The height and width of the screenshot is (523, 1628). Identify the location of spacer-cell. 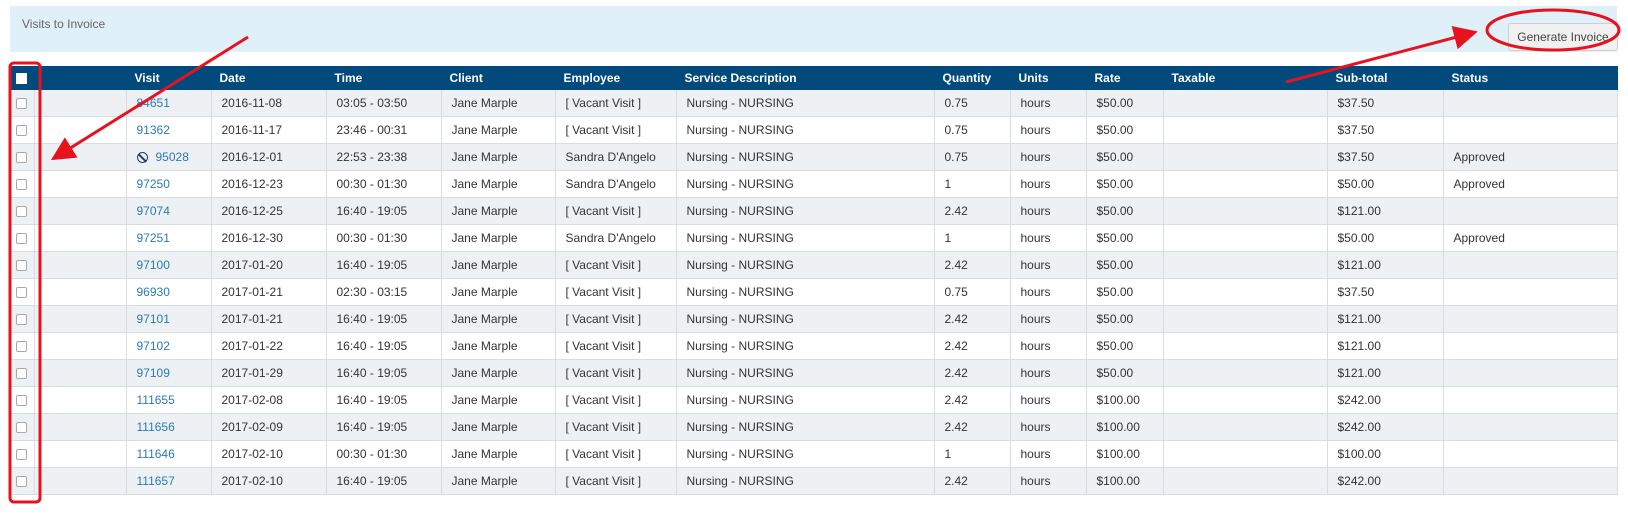
(80, 265).